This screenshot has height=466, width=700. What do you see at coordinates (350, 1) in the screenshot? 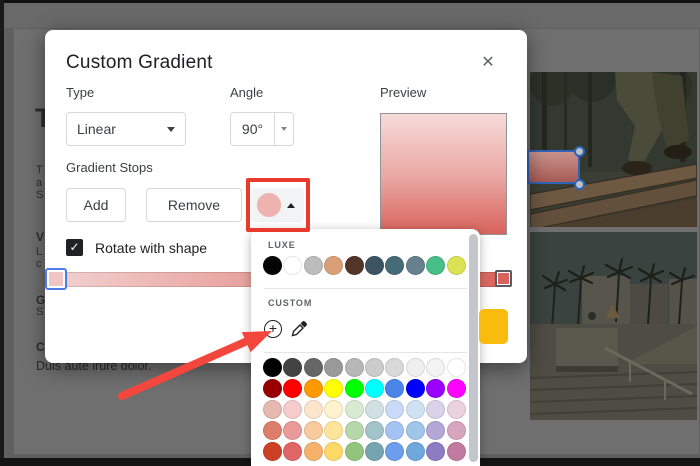
I see `top-border` at bounding box center [350, 1].